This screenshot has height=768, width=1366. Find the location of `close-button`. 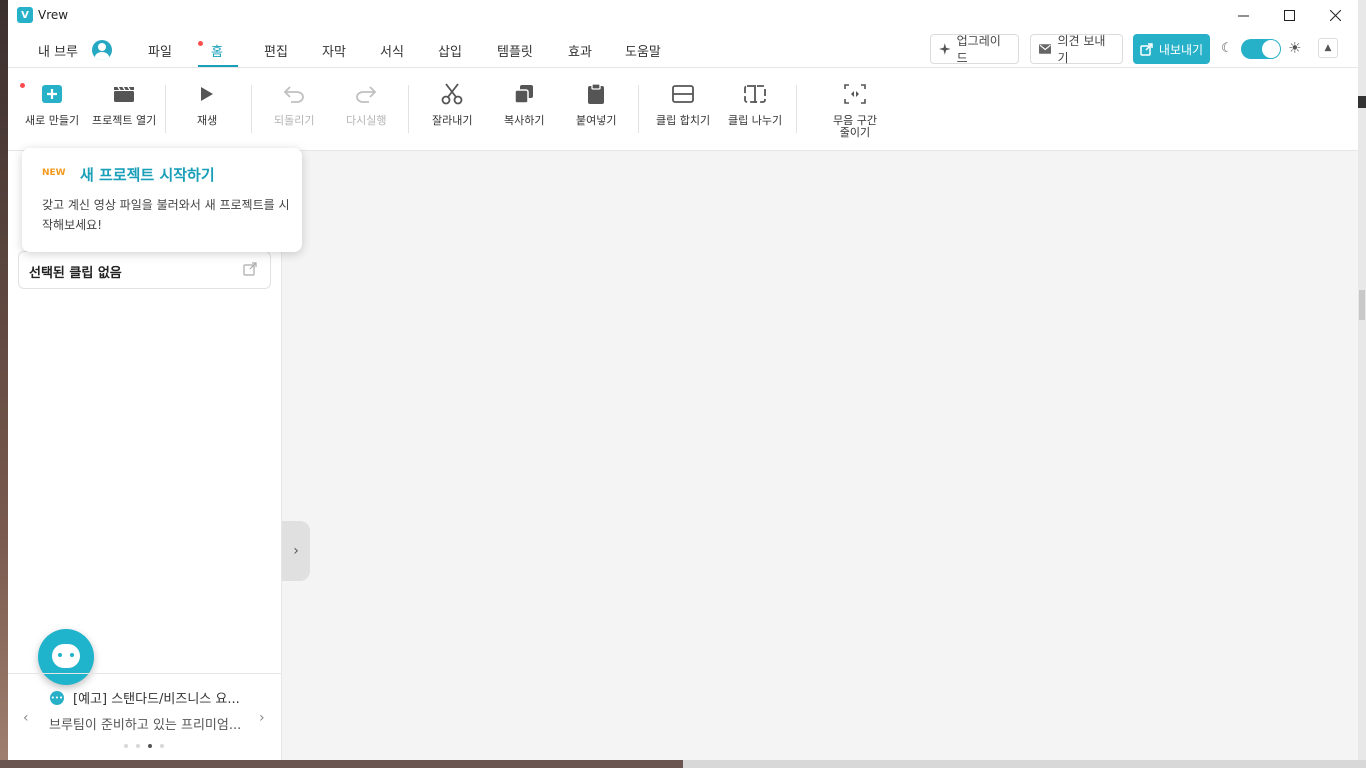

close-button is located at coordinates (1335, 15).